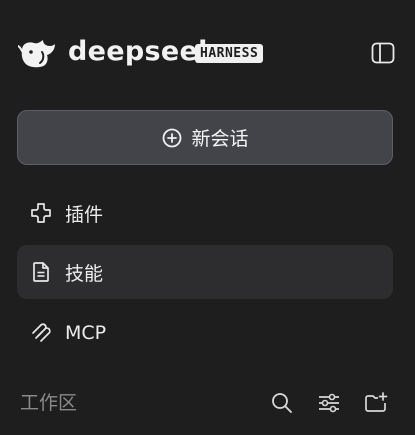 This screenshot has height=435, width=415. I want to click on new-chat-label: 新会话, so click(220, 139).